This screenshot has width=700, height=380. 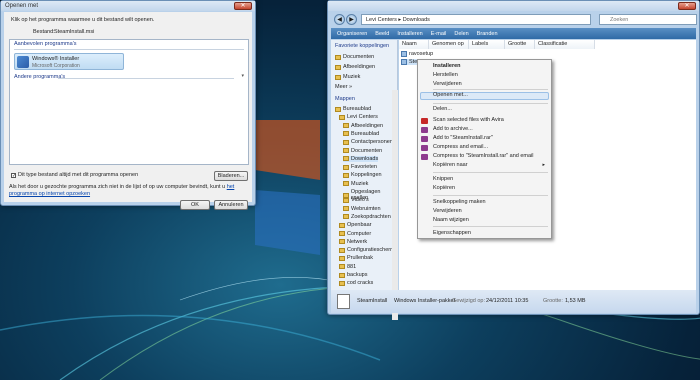 What do you see at coordinates (362, 151) in the screenshot?
I see `folder-tree-item: Documenten` at bounding box center [362, 151].